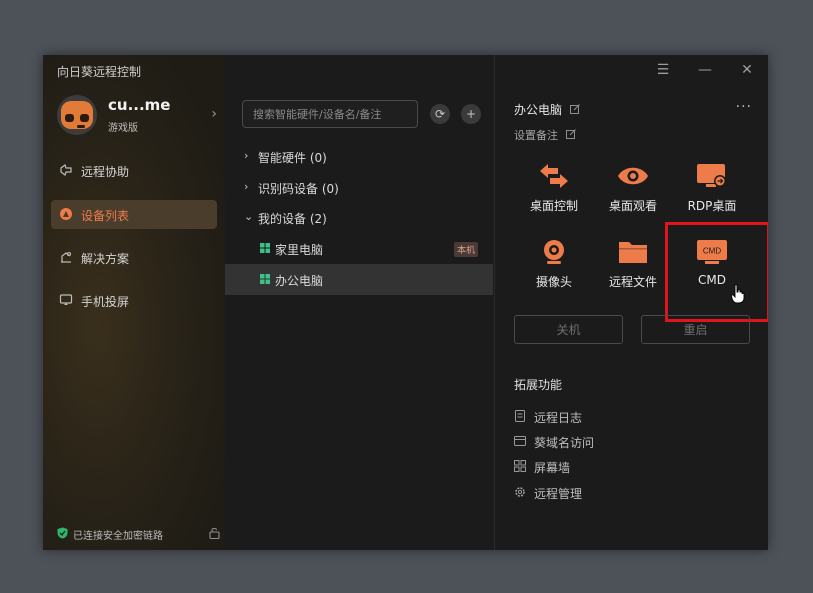 This screenshot has width=813, height=593. Describe the element at coordinates (298, 189) in the screenshot. I see `tree-group-label: 识别码设备 (0)` at that location.